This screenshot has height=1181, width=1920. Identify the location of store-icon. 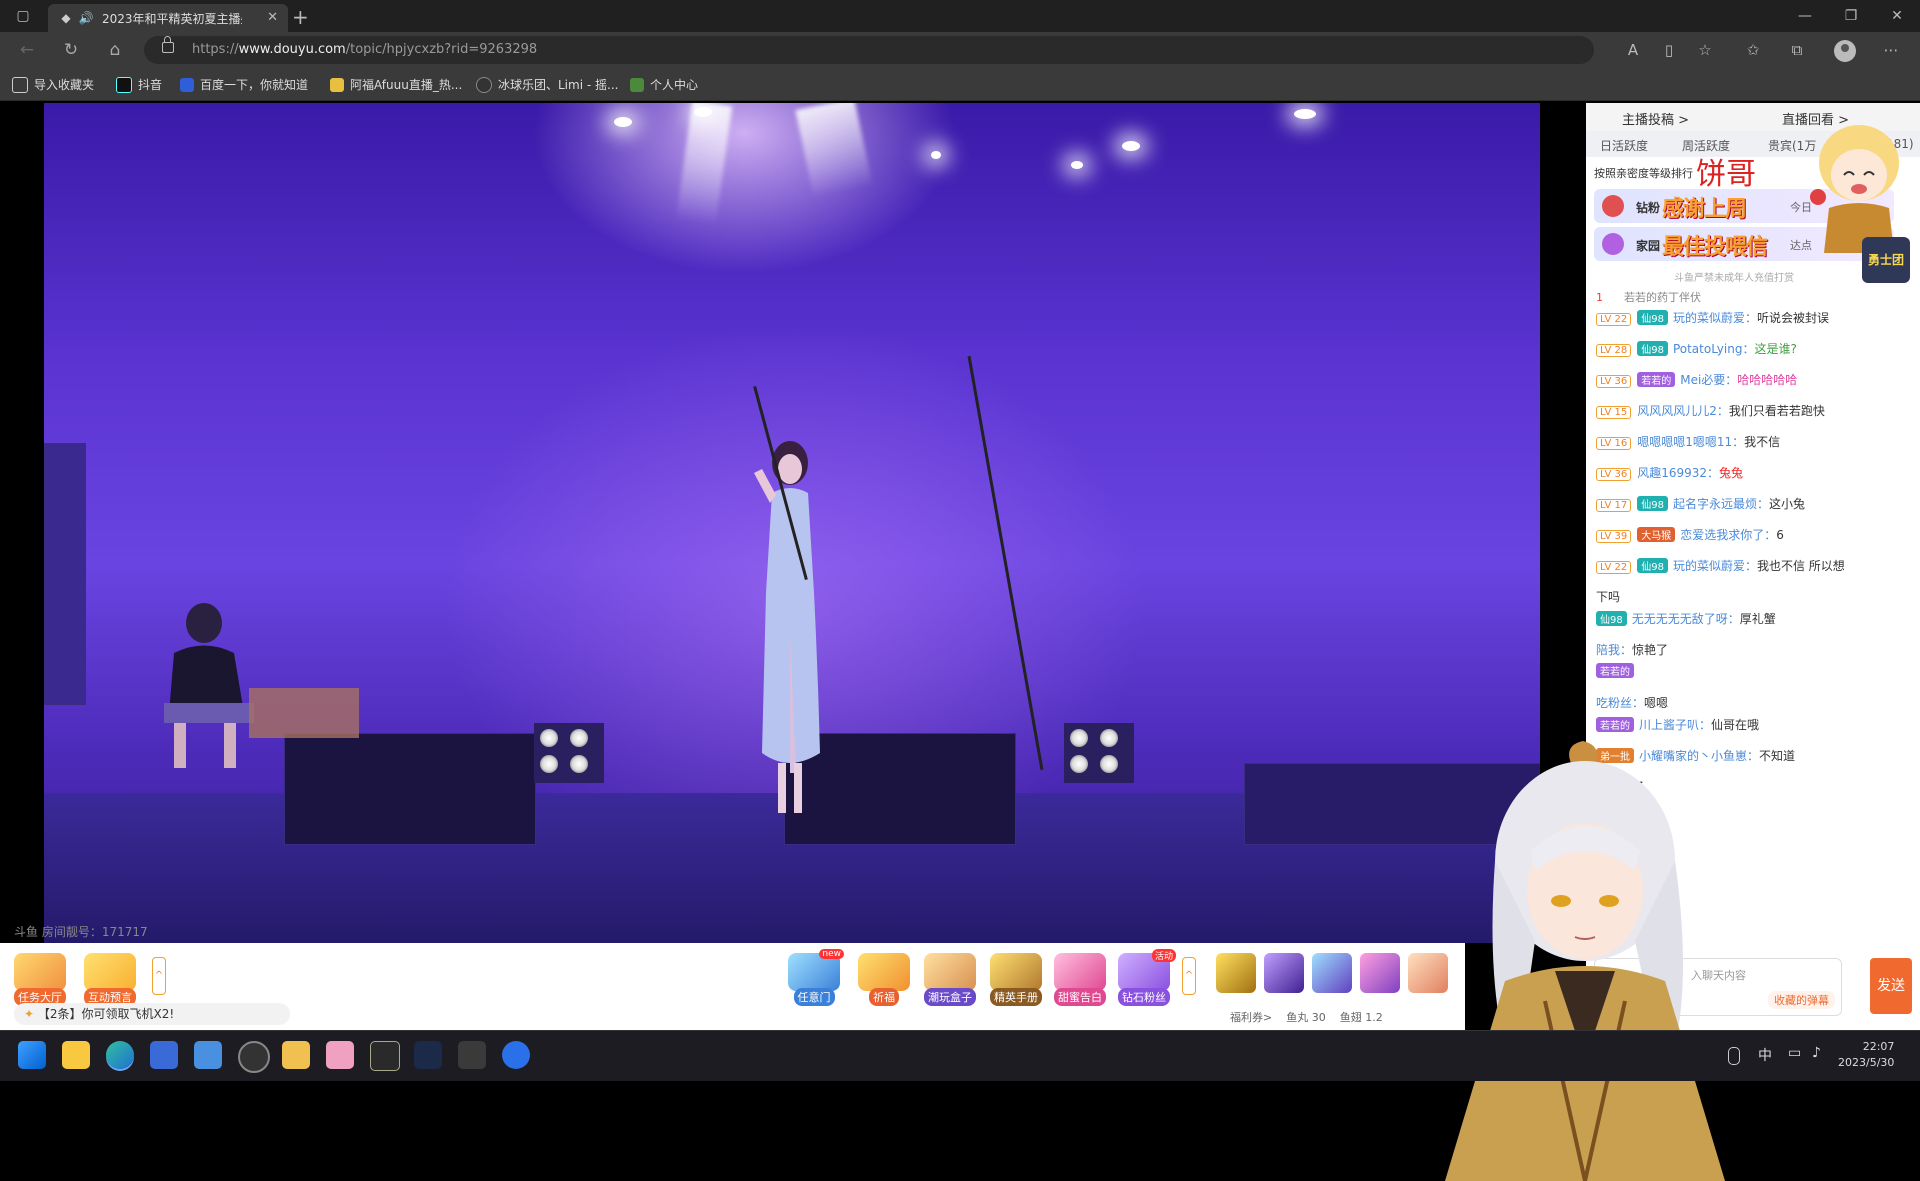
(164, 1055).